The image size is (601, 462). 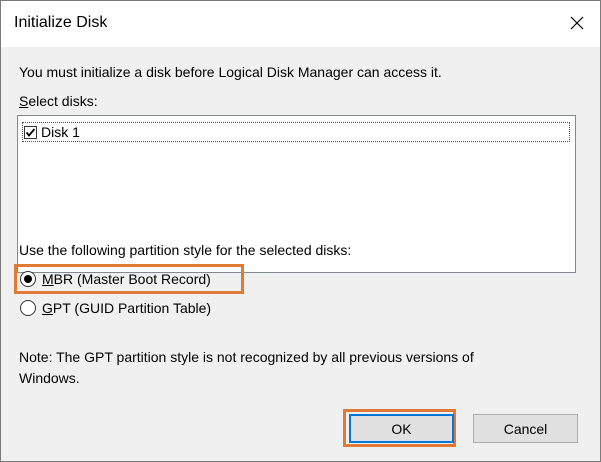 What do you see at coordinates (63, 101) in the screenshot?
I see `select-disks-label-rest: elect disks:` at bounding box center [63, 101].